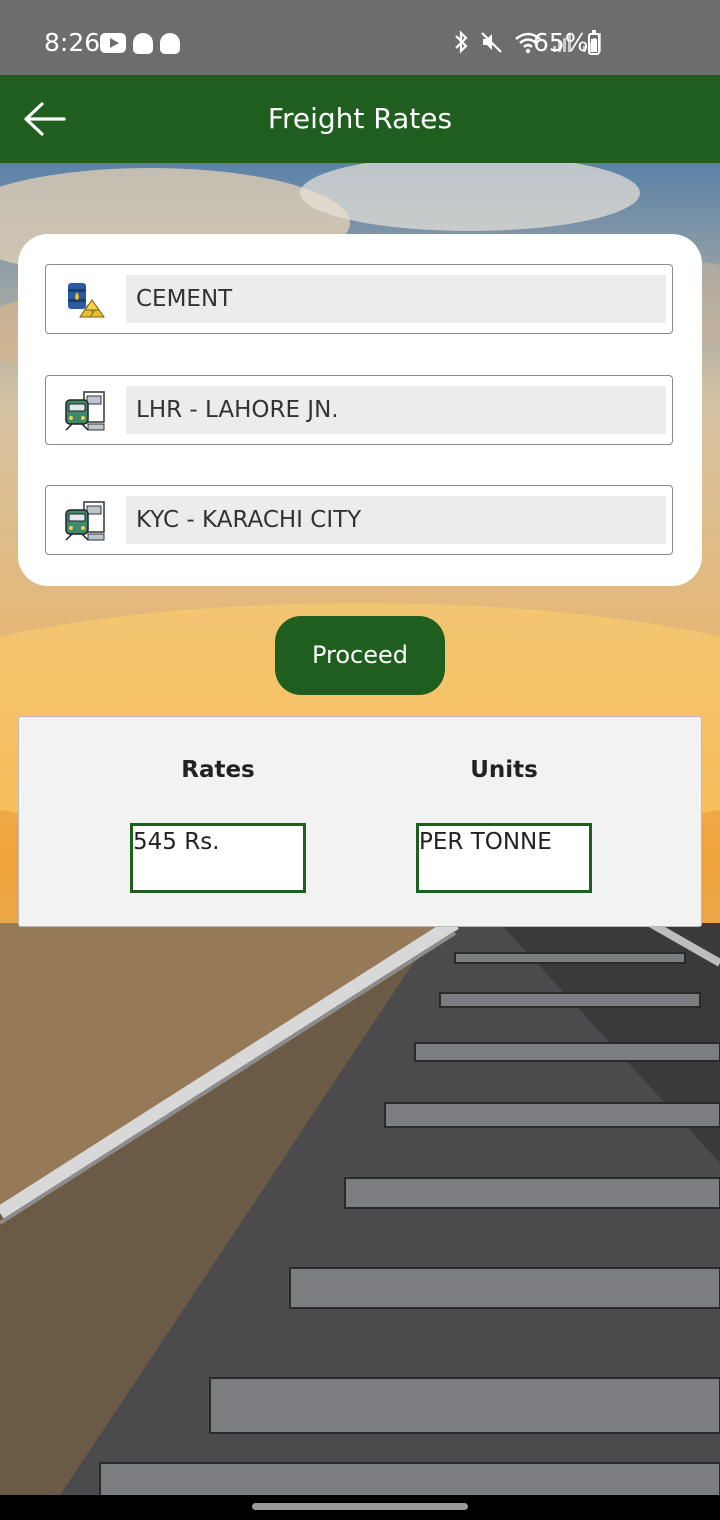  I want to click on notification-icons, so click(140, 43).